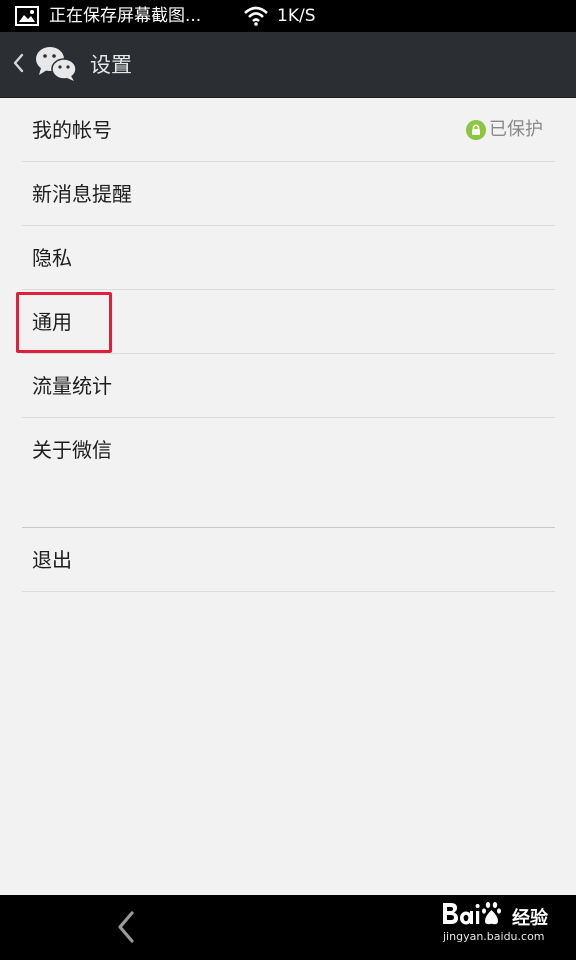 The image size is (576, 960). What do you see at coordinates (288, 194) in the screenshot?
I see `settings-item-new-message-alerts: 新消息提醒` at bounding box center [288, 194].